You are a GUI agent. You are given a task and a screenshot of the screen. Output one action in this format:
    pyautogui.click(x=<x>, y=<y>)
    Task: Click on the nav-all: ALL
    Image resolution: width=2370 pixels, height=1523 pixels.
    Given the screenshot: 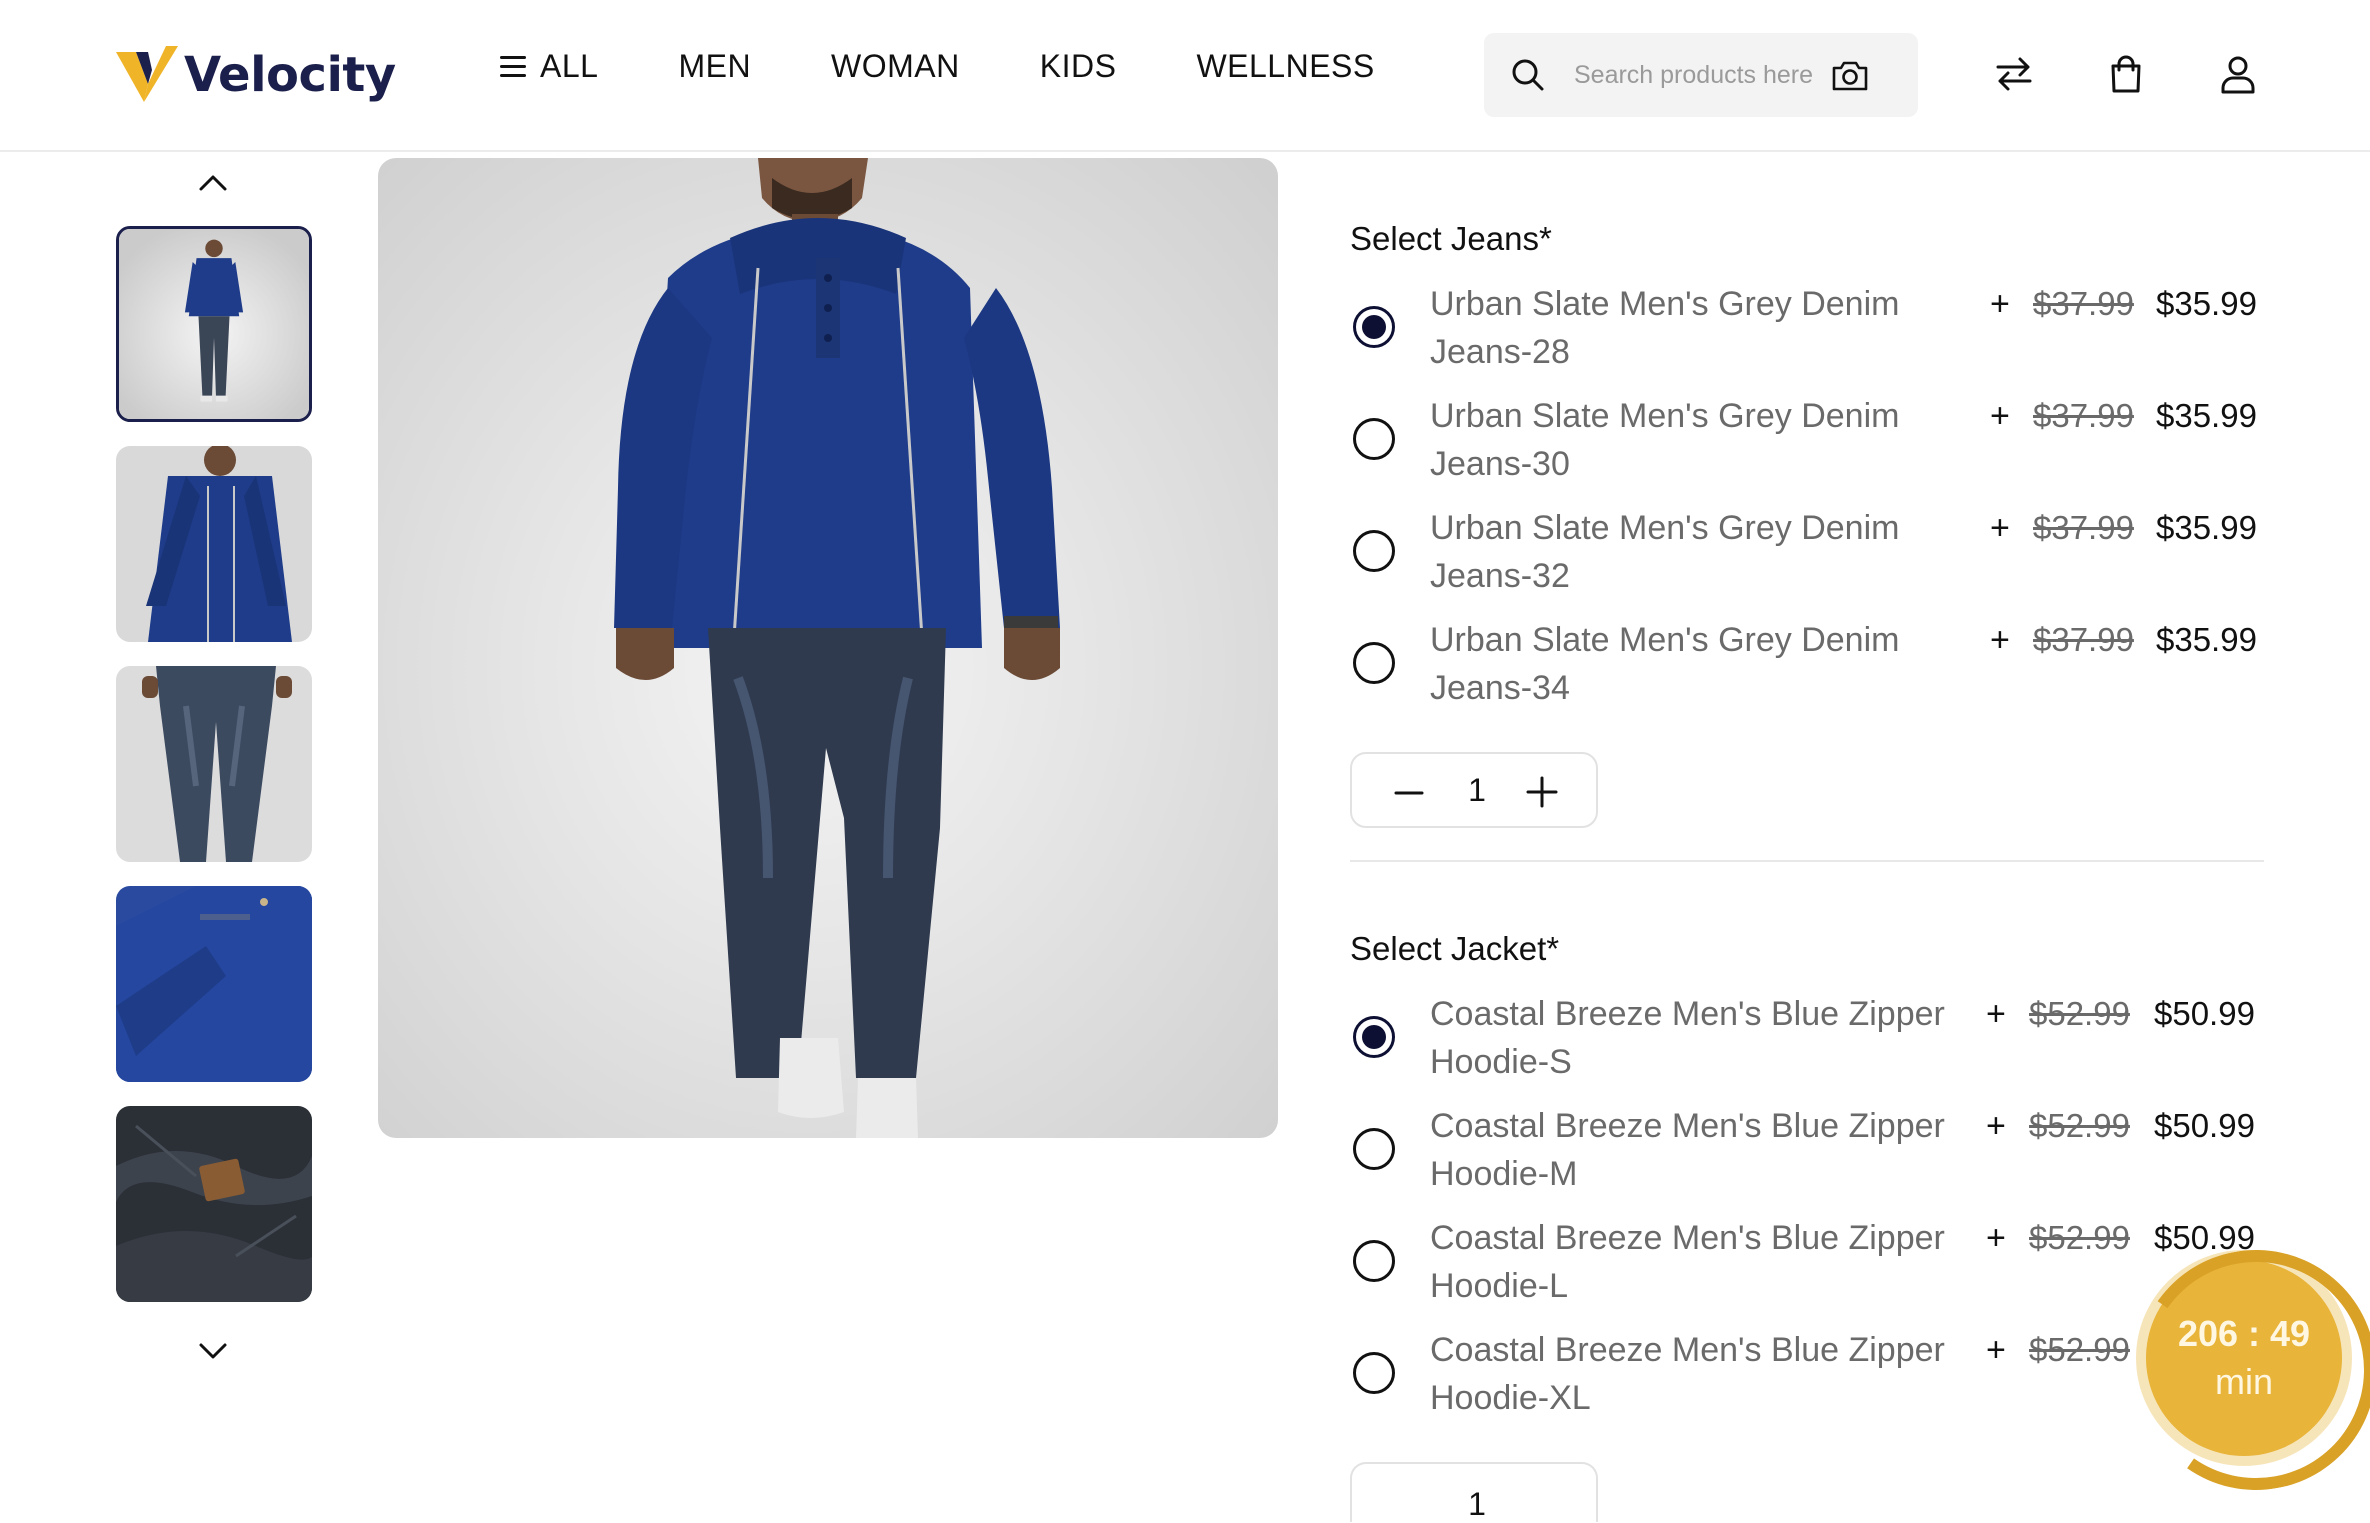 What is the action you would take?
    pyautogui.click(x=549, y=66)
    